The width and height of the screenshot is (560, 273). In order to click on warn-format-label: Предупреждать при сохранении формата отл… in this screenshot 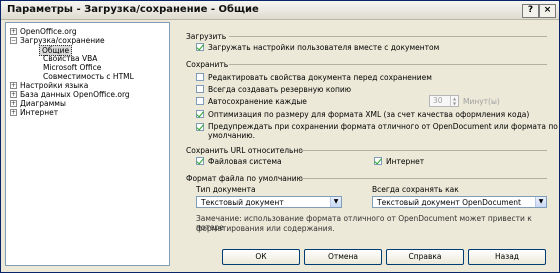, I will do `click(383, 126)`.